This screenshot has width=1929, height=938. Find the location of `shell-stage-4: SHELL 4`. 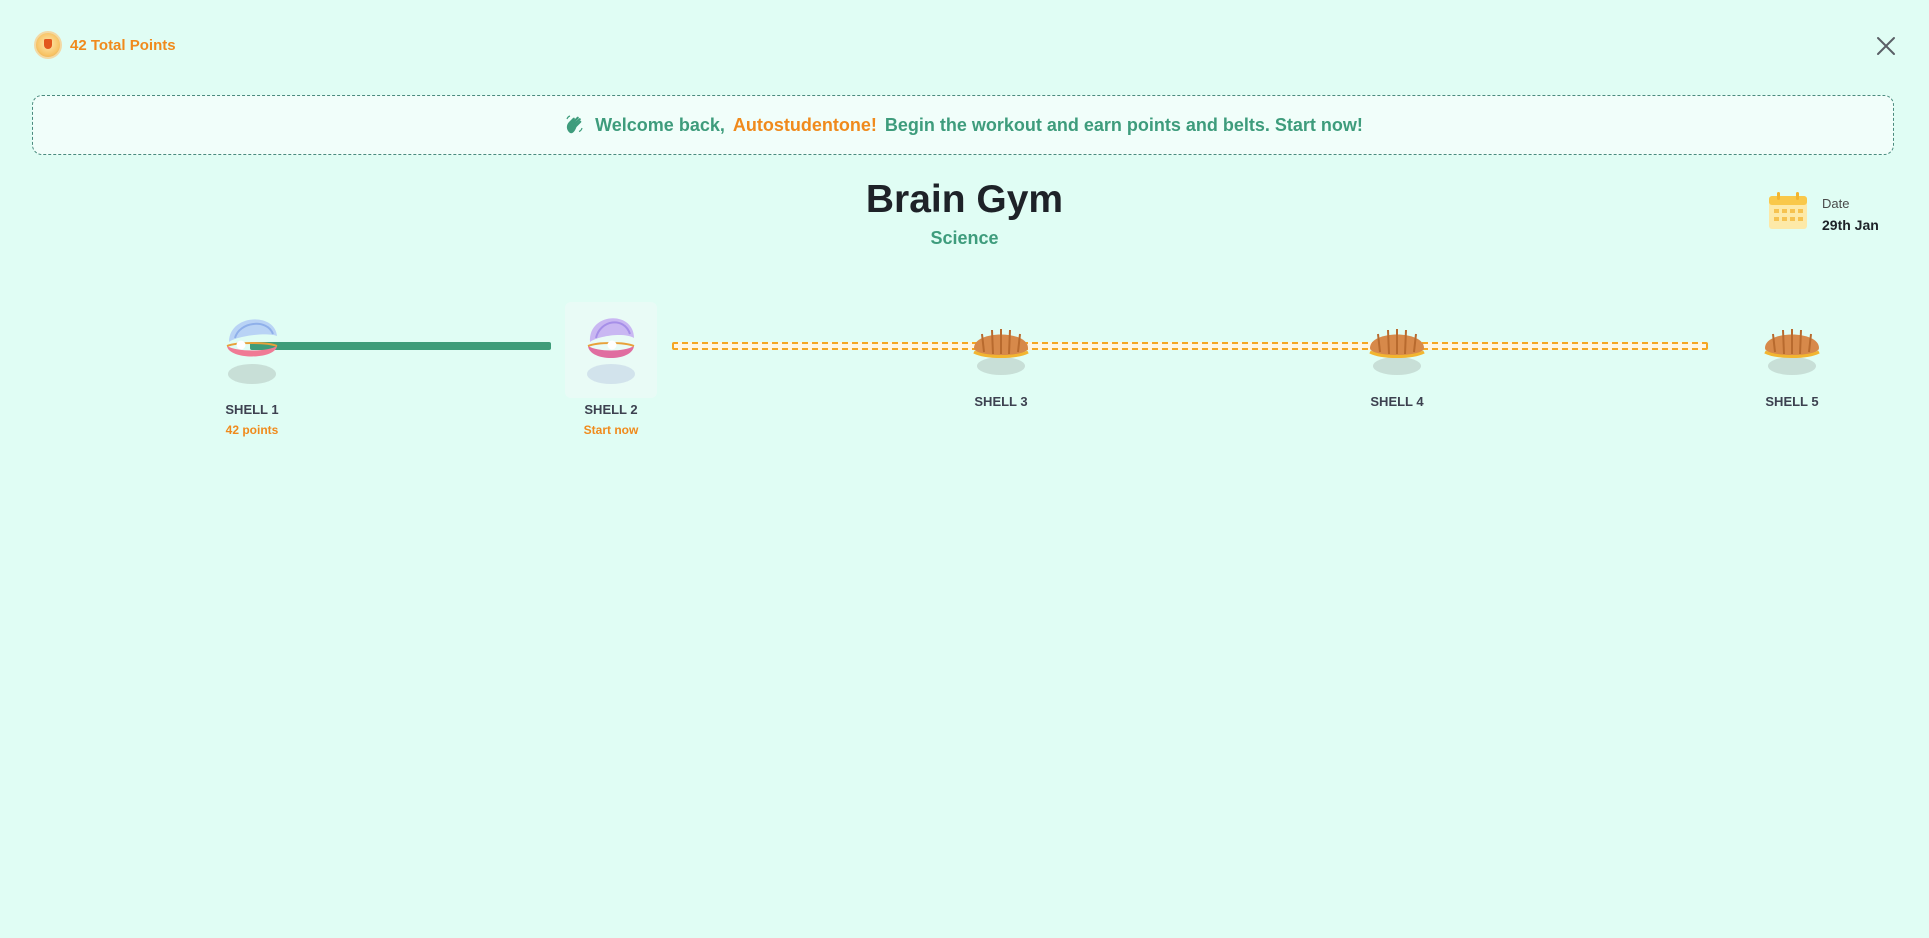

shell-stage-4: SHELL 4 is located at coordinates (1397, 363).